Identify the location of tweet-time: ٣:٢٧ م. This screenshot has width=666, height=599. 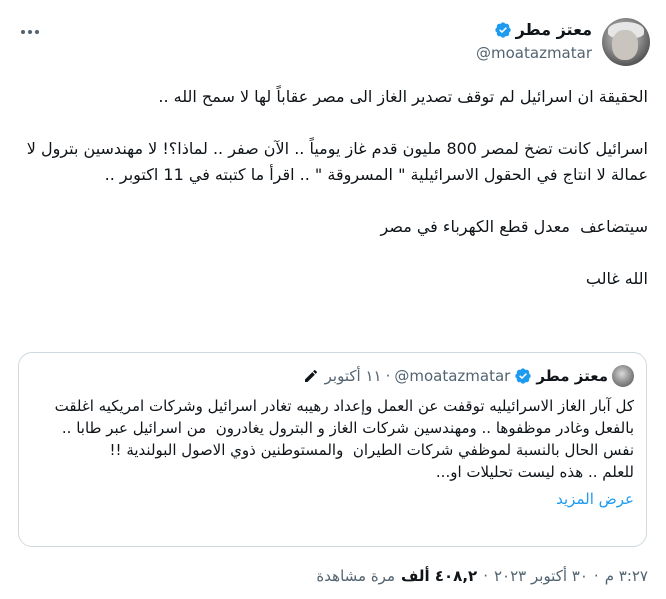
(626, 576).